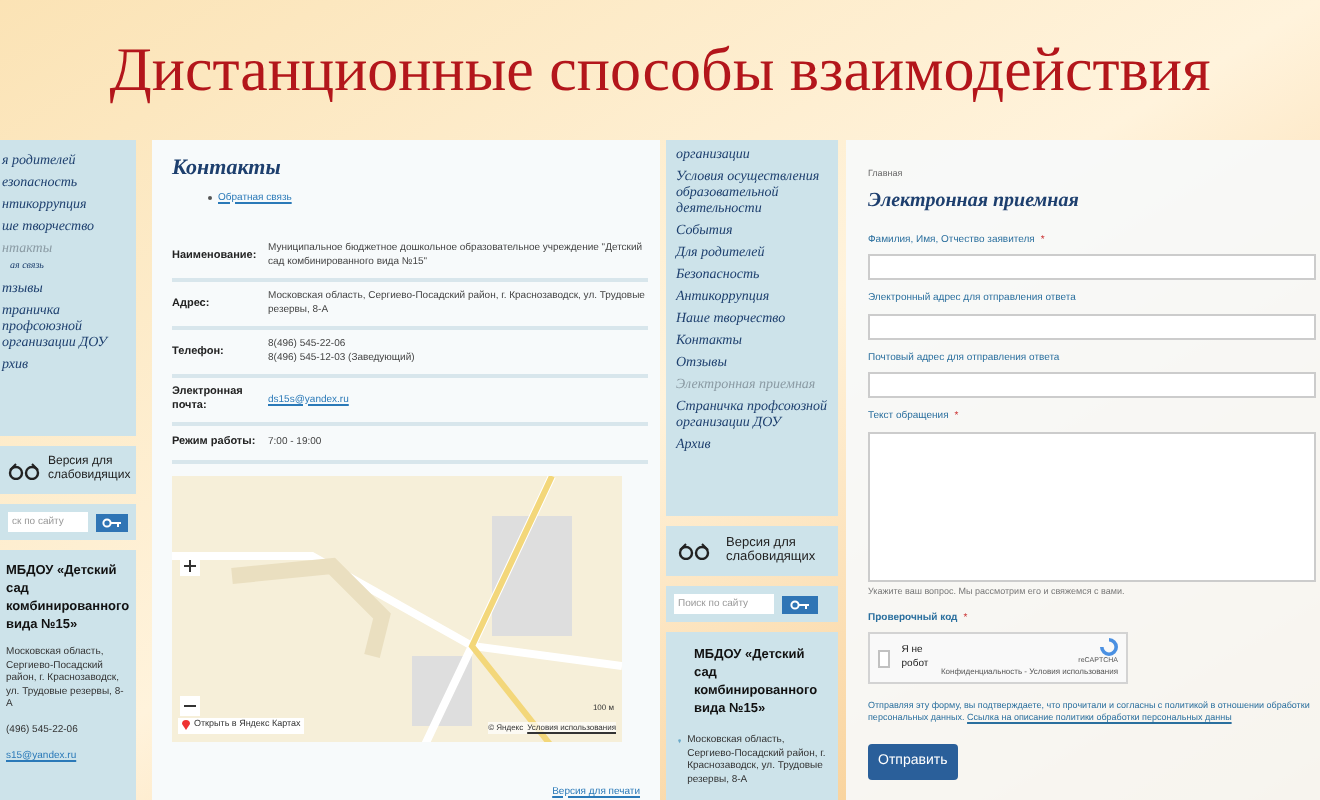 Image resolution: width=1320 pixels, height=800 pixels. I want to click on page-heading: Электронная приемная, so click(974, 201).